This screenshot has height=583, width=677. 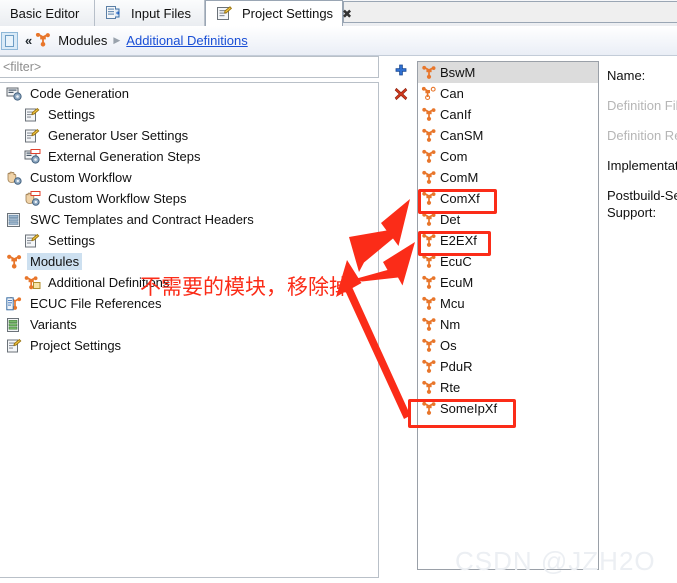 What do you see at coordinates (508, 219) in the screenshot?
I see `list-item: Det` at bounding box center [508, 219].